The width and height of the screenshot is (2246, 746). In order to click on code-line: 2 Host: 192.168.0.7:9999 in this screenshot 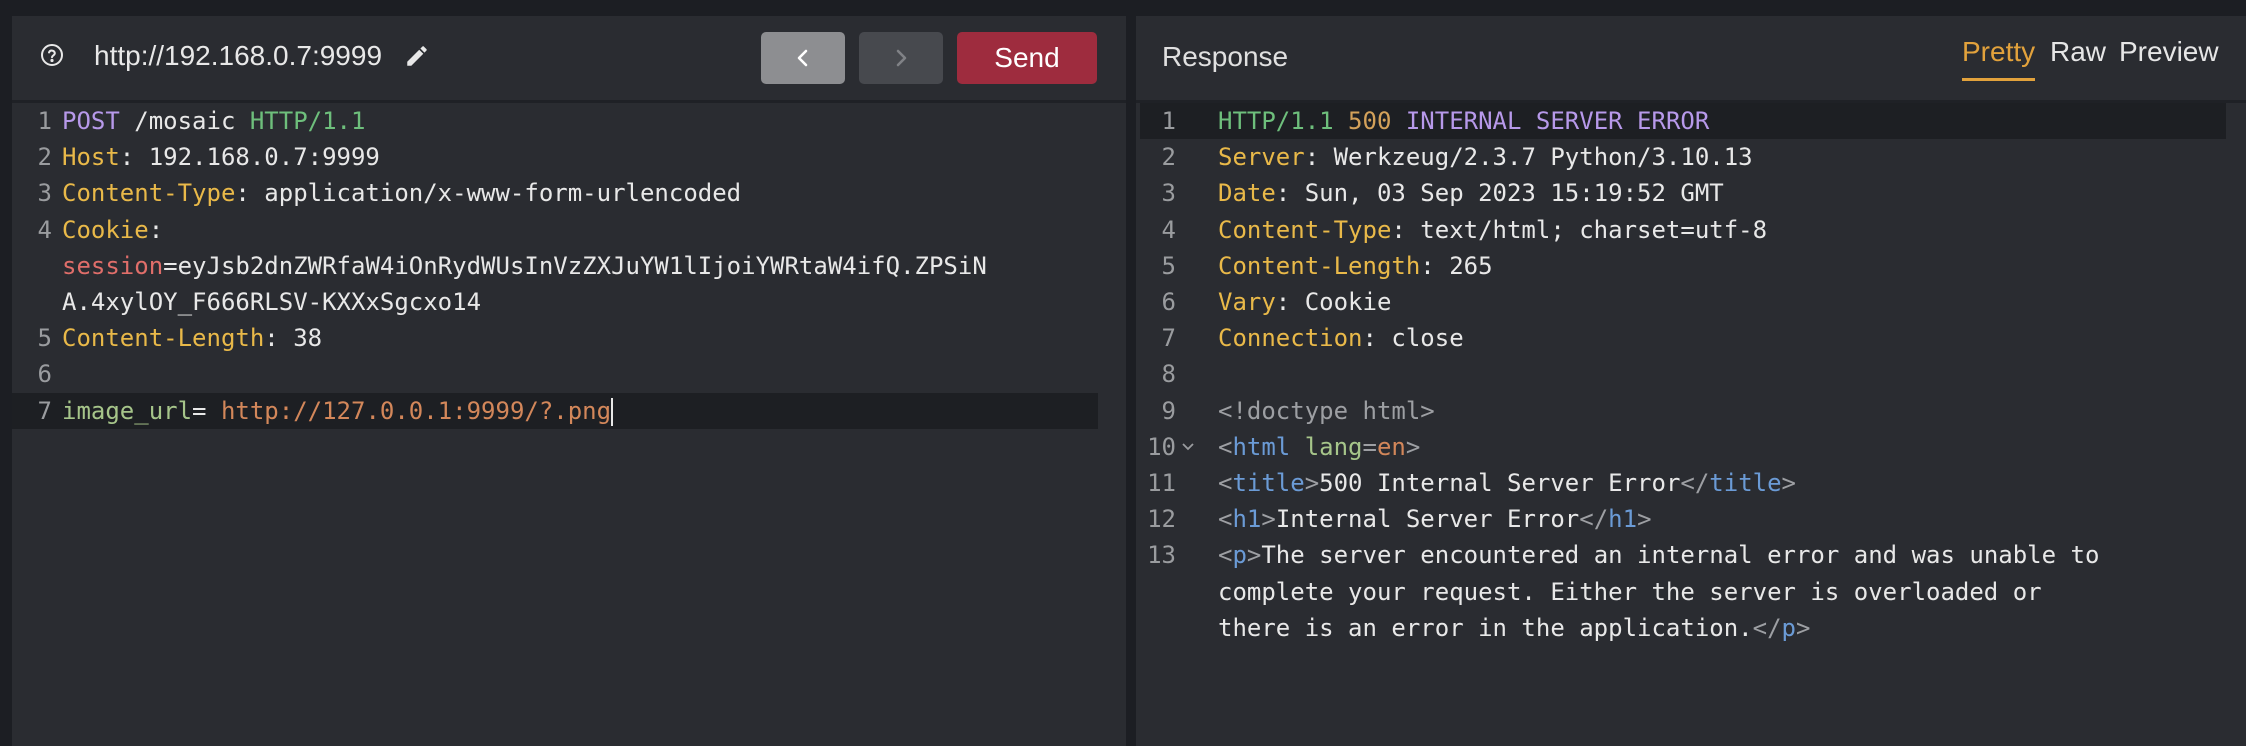, I will do `click(569, 157)`.